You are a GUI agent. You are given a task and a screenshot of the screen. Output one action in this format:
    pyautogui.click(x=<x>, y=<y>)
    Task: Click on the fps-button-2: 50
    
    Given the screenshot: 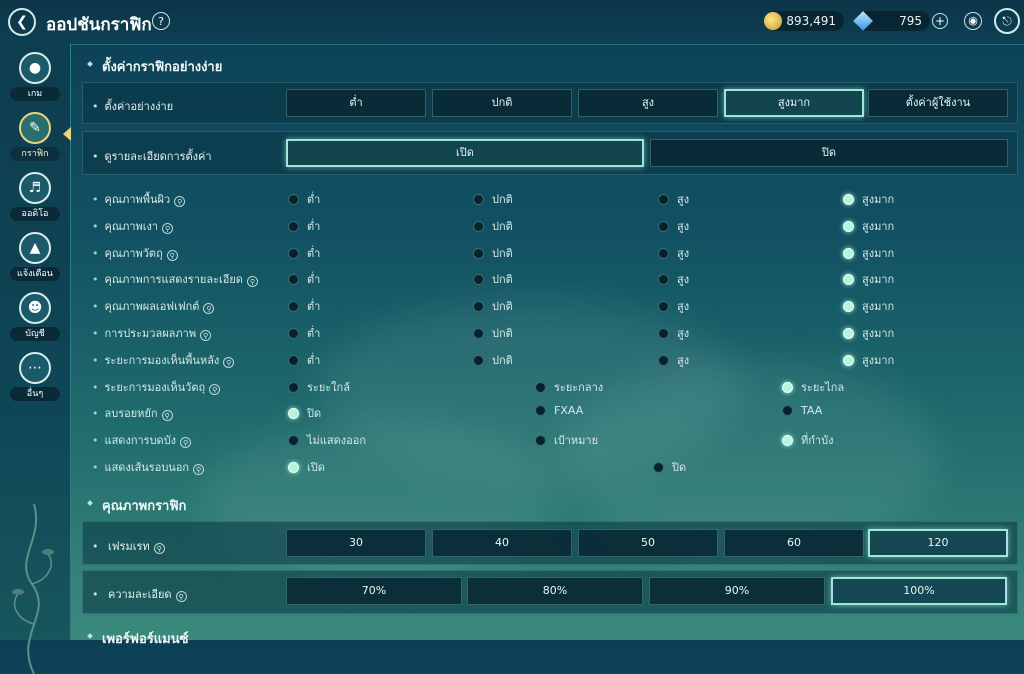 What is the action you would take?
    pyautogui.click(x=648, y=543)
    